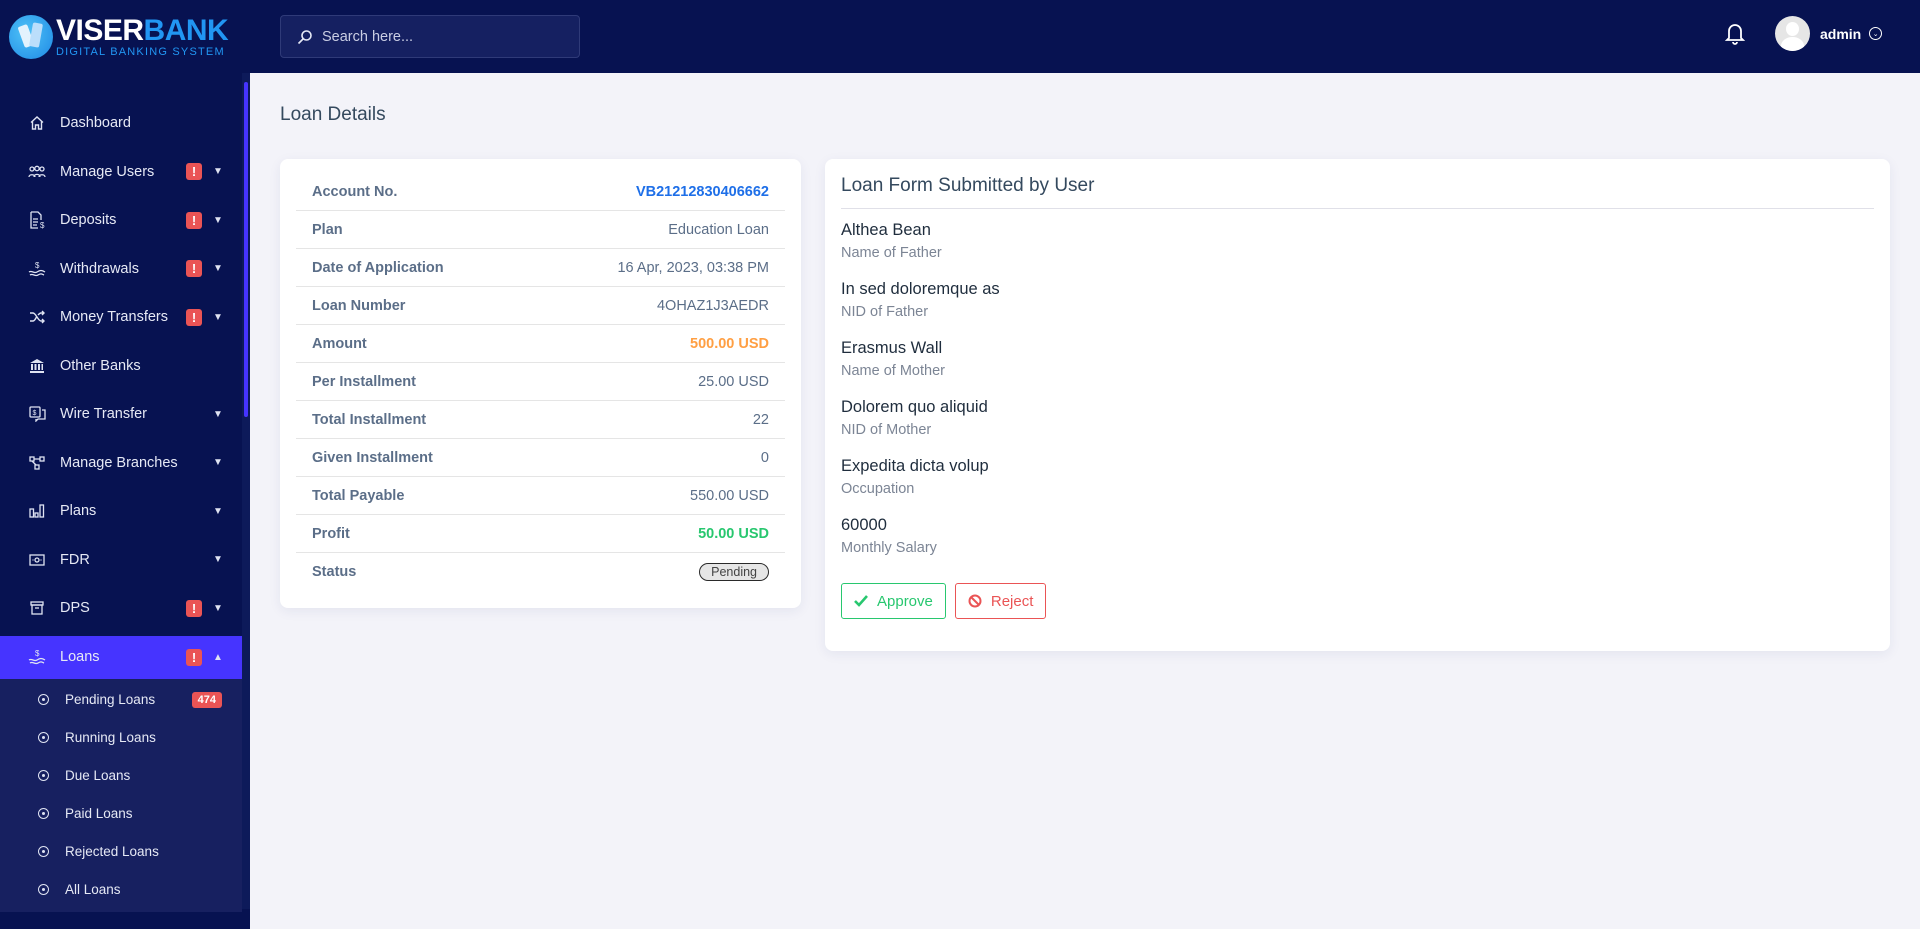  I want to click on submenu-item-label: Running Loans, so click(110, 737).